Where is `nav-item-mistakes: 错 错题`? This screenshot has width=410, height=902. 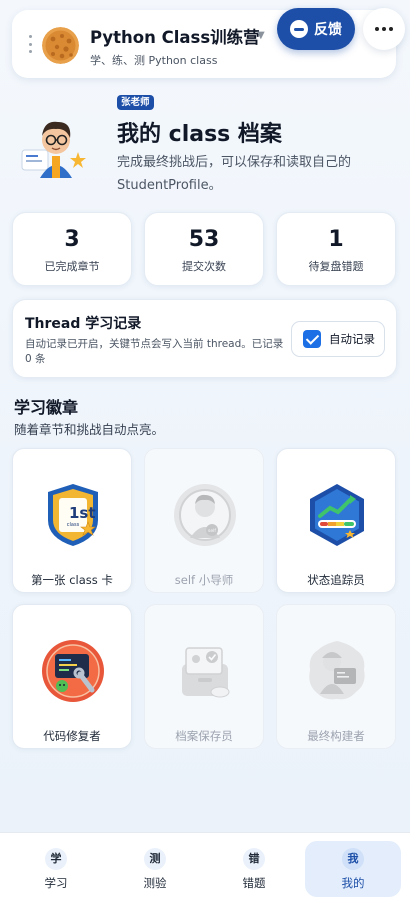 nav-item-mistakes: 错 错题 is located at coordinates (254, 869).